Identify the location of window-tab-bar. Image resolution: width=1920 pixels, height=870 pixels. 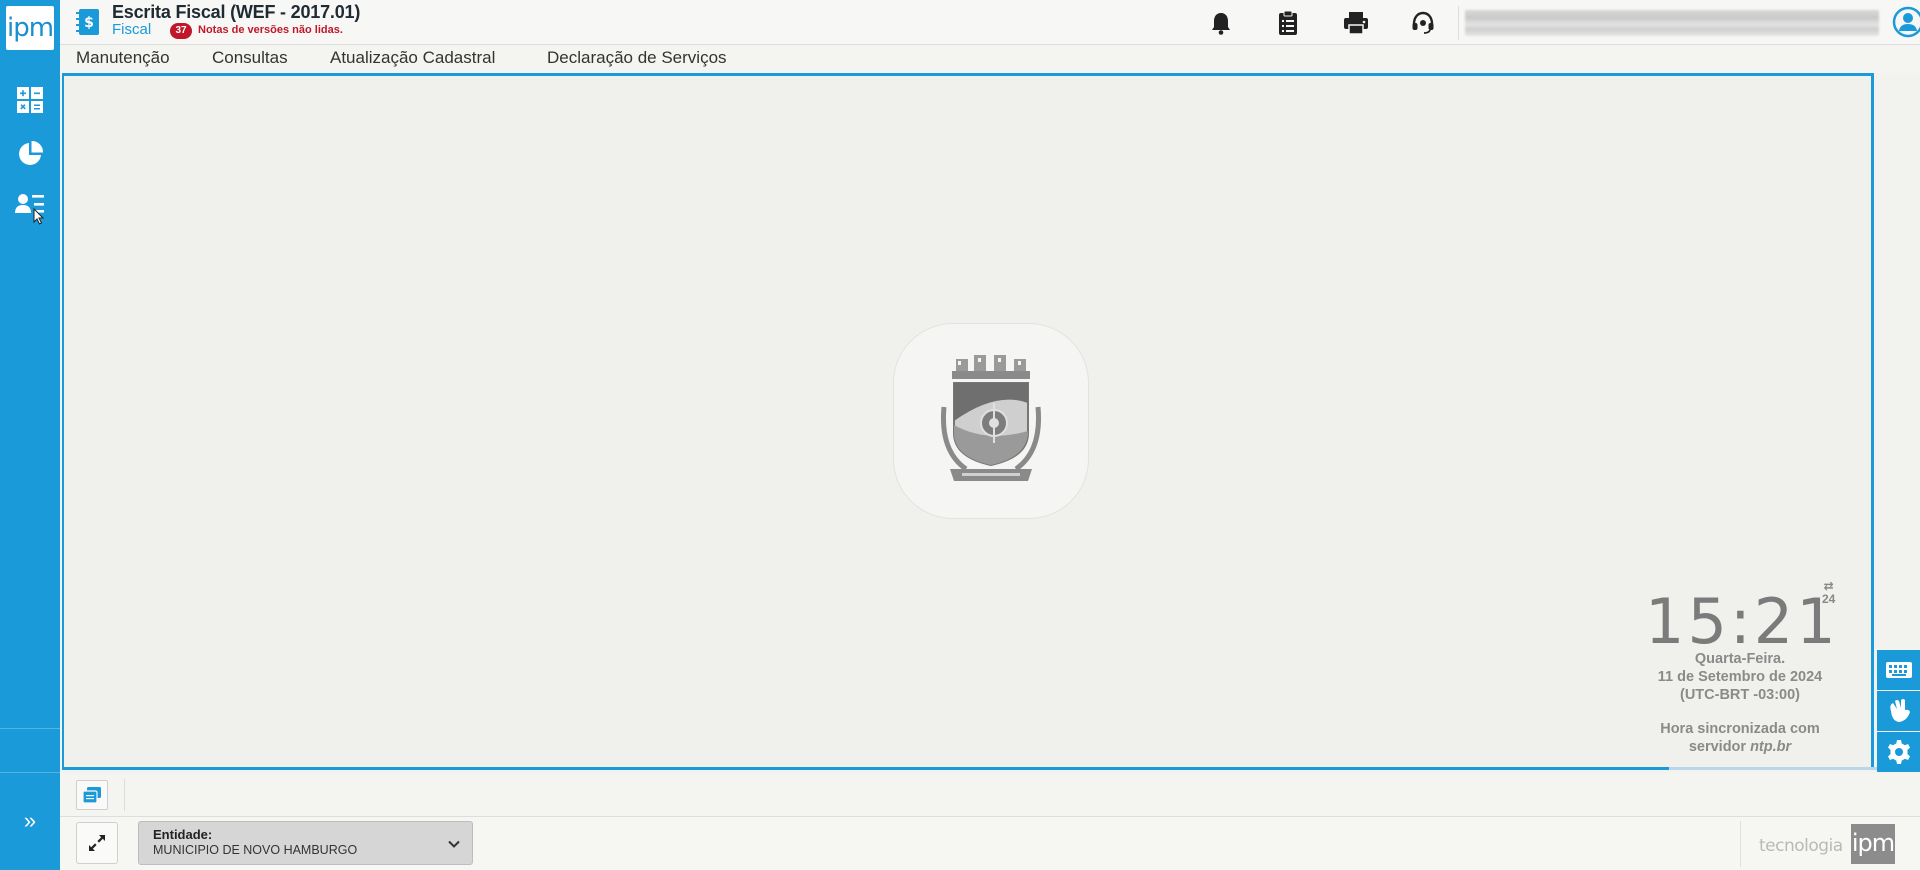
(990, 795).